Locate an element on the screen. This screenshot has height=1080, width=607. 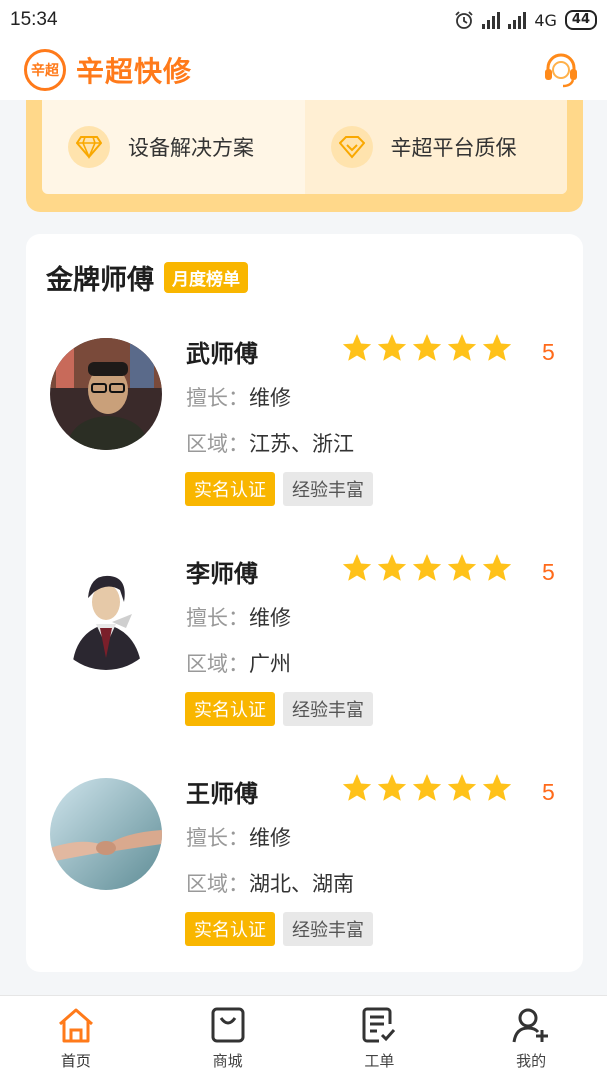
status-bar: 15:34 4G 44 is located at coordinates (303, 20).